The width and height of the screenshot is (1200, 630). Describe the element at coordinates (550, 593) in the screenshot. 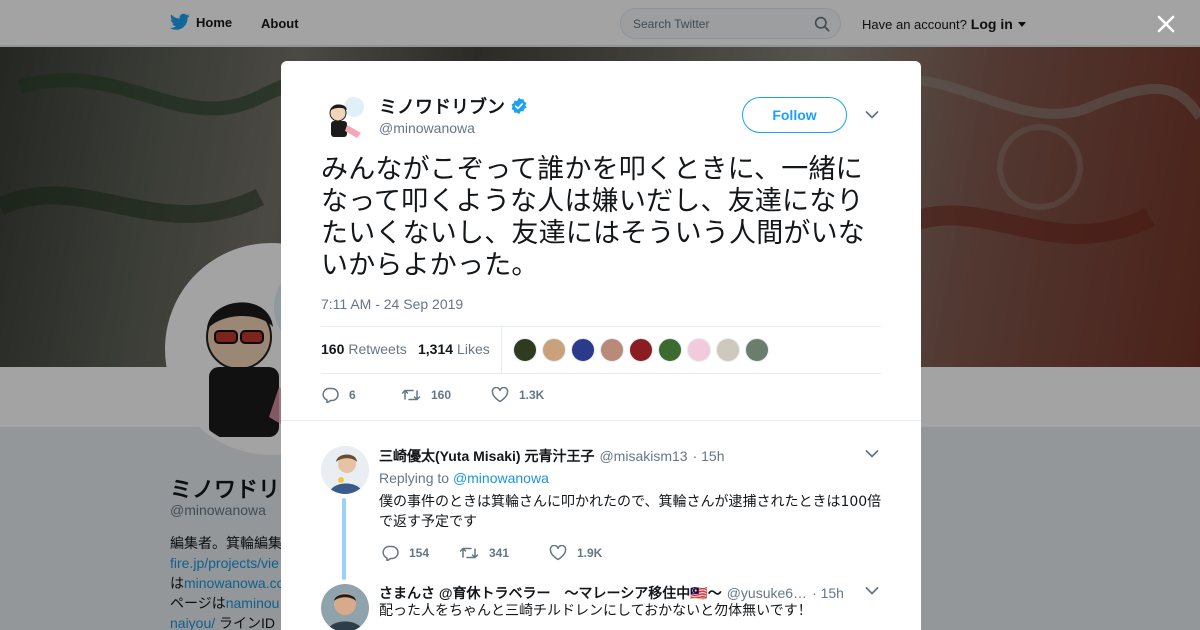

I see `reply-author-name: さまんさ @育休トラベラー 〜マレーシア移住中🇲🇾〜` at that location.